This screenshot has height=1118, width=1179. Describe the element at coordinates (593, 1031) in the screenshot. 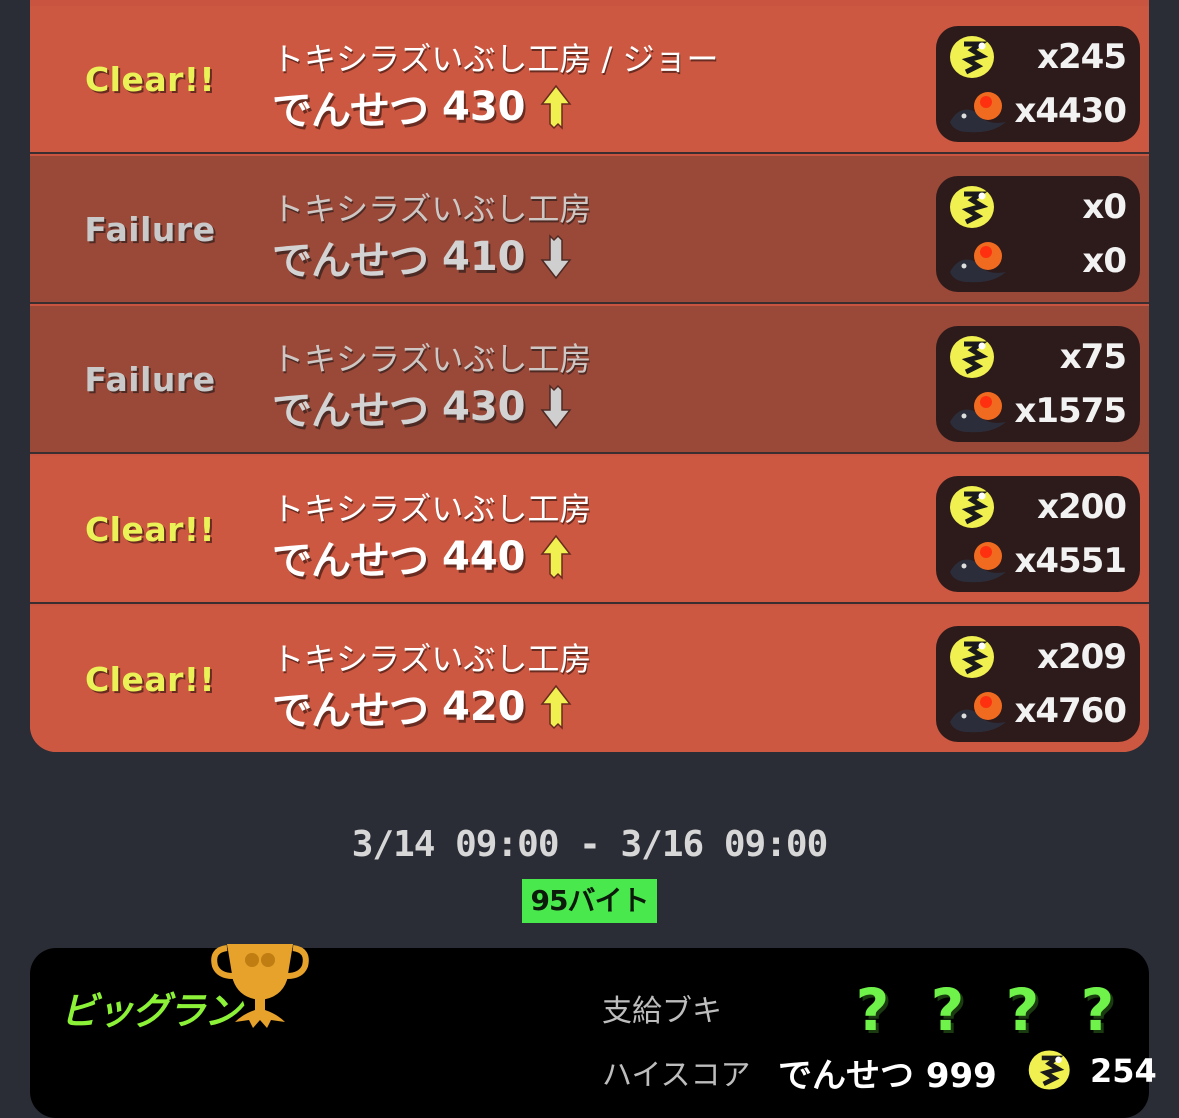

I see `bigrun-card: ビッグラン 支給ブキ ? ? ? ? ハイスコア でんせつ 999 254` at that location.